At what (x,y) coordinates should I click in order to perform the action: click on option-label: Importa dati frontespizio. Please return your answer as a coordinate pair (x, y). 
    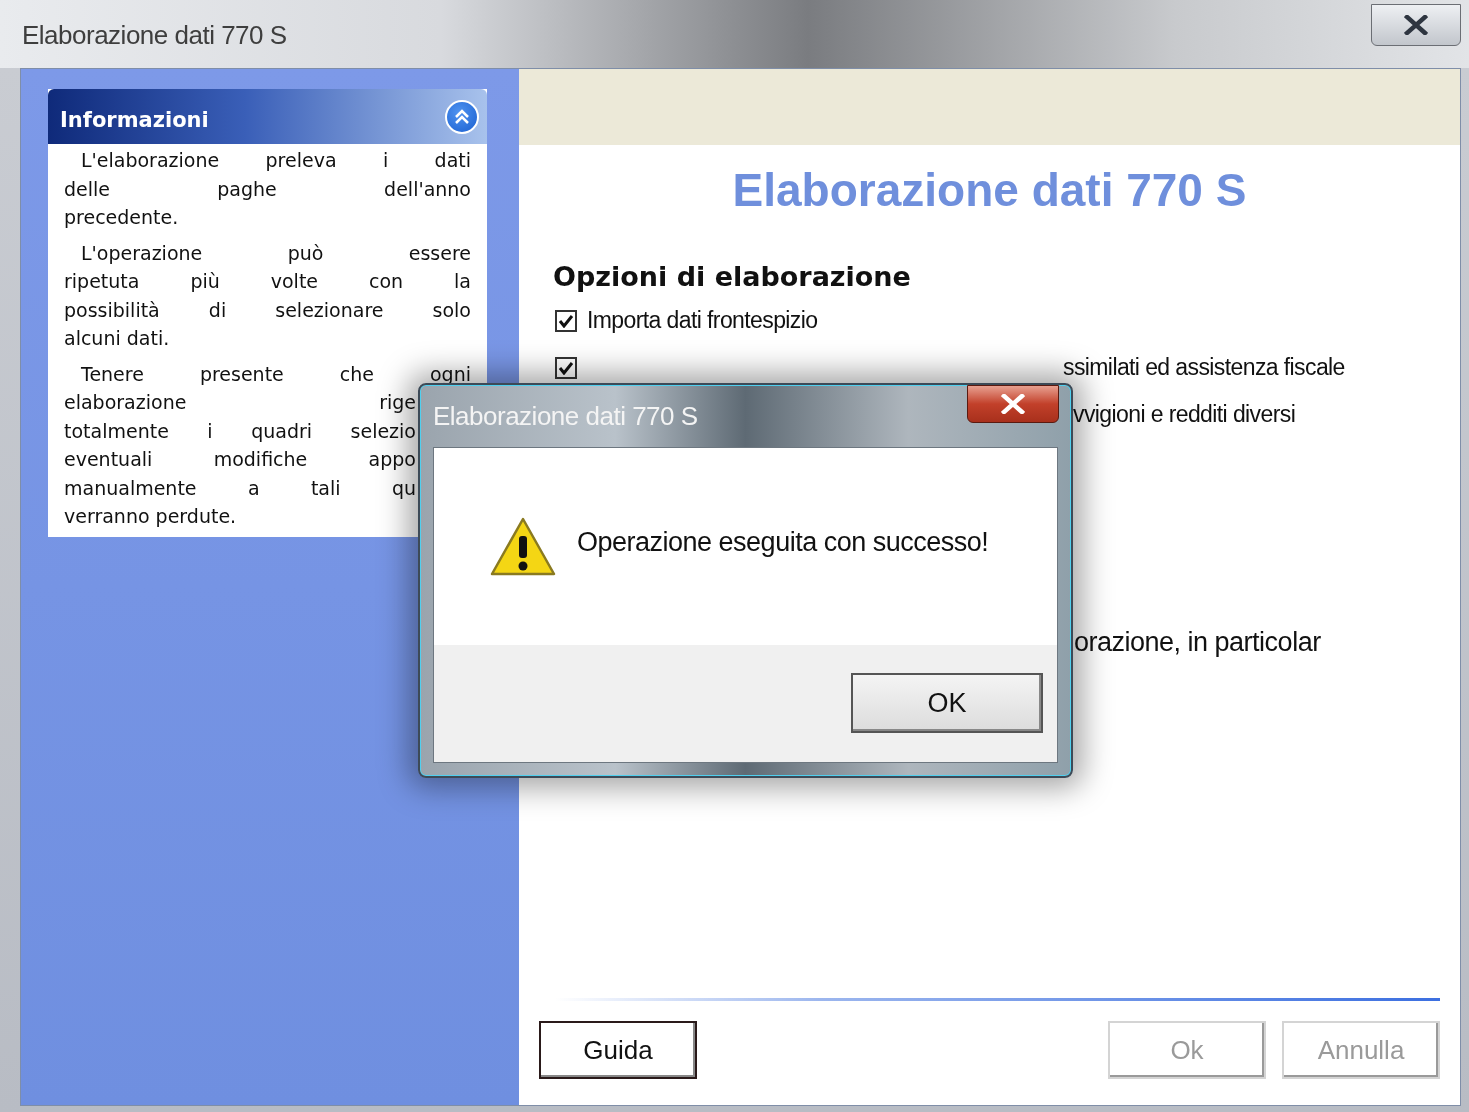
    Looking at the image, I should click on (702, 320).